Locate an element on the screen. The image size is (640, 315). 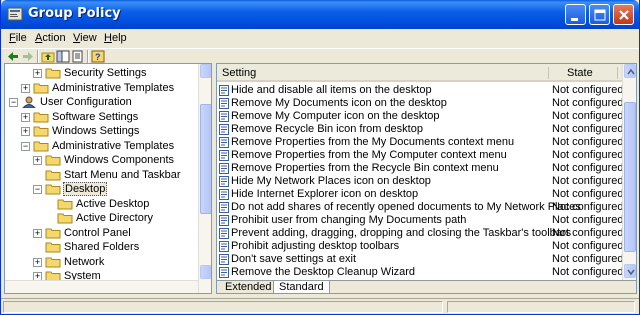
title-bar: Group Policy is located at coordinates (320, 14).